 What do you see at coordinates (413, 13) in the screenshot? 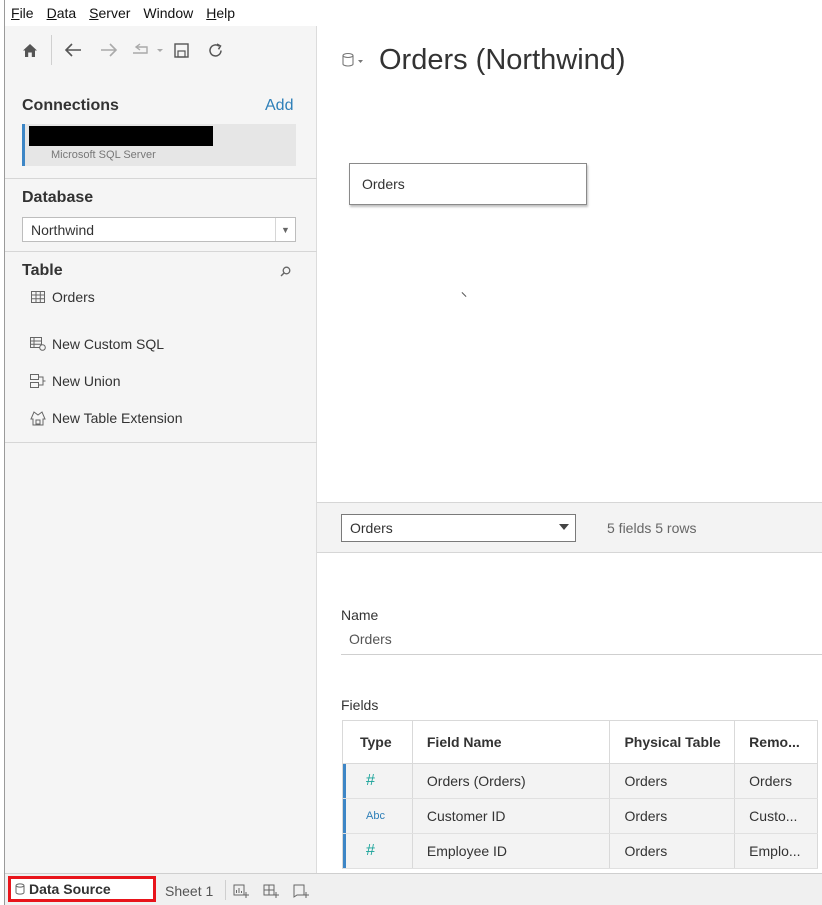
I see `menu-bar: File Data Server Window Help` at bounding box center [413, 13].